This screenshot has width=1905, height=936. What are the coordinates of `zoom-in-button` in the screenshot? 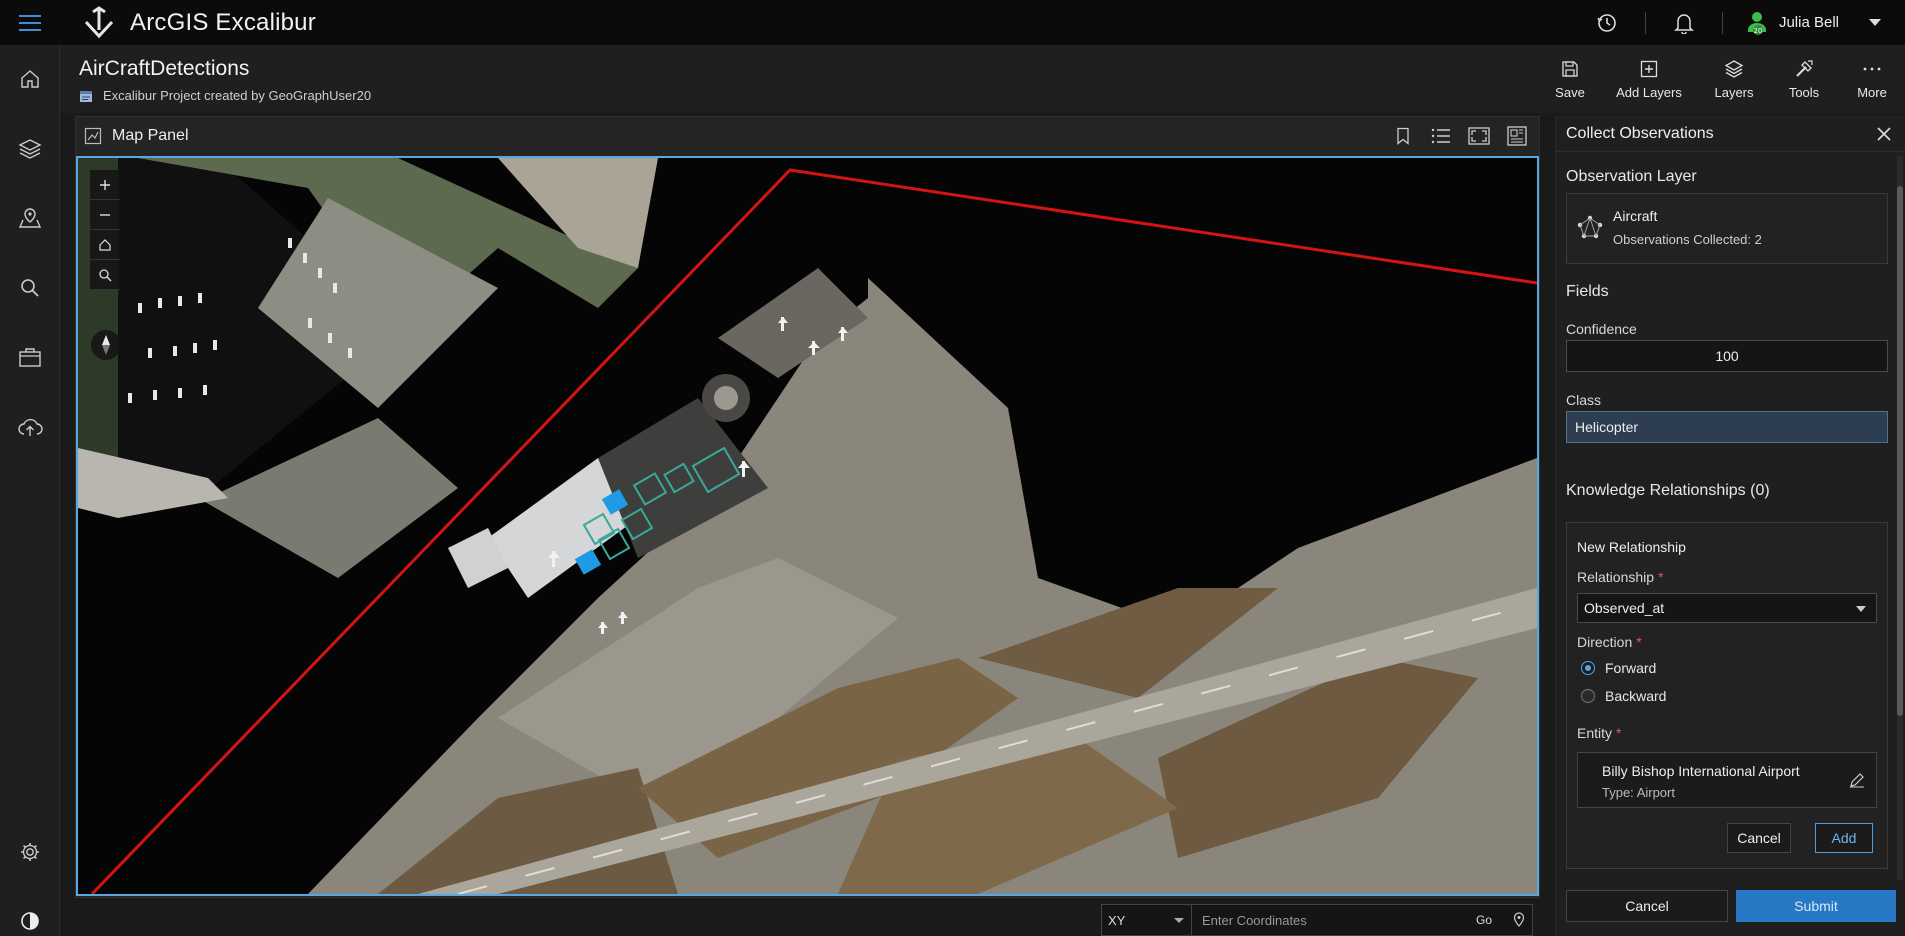 It's located at (105, 185).